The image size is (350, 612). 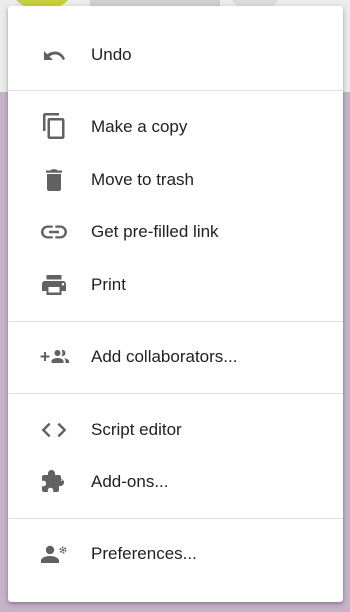 I want to click on menu-item-label: Move to trash, so click(x=142, y=179).